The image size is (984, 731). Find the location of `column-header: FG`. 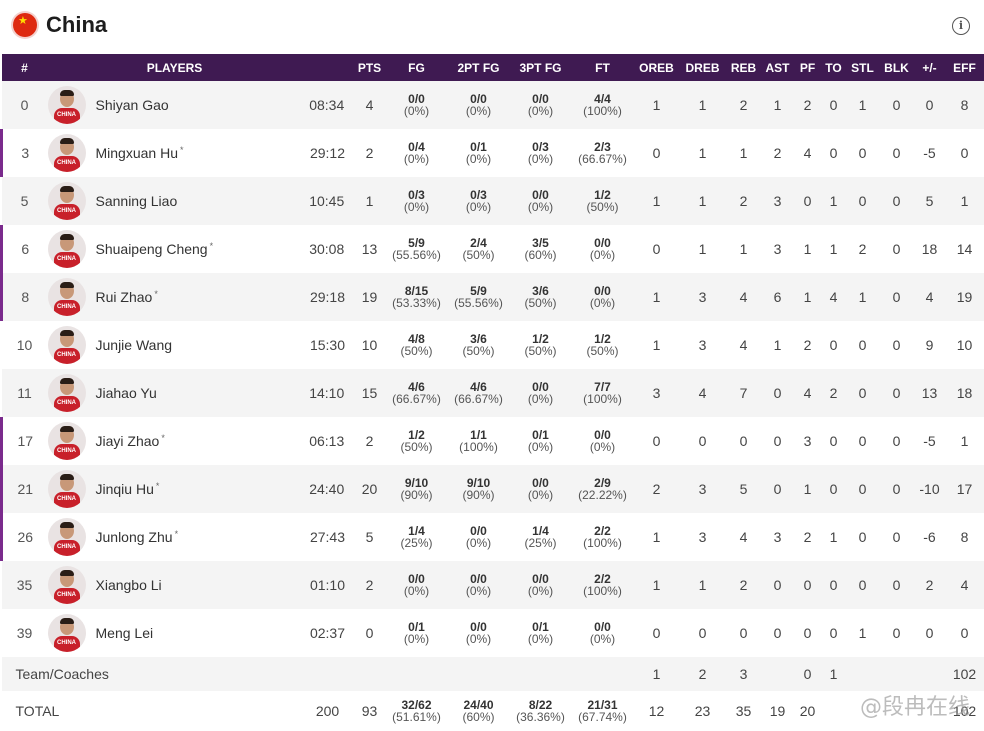

column-header: FG is located at coordinates (417, 67).